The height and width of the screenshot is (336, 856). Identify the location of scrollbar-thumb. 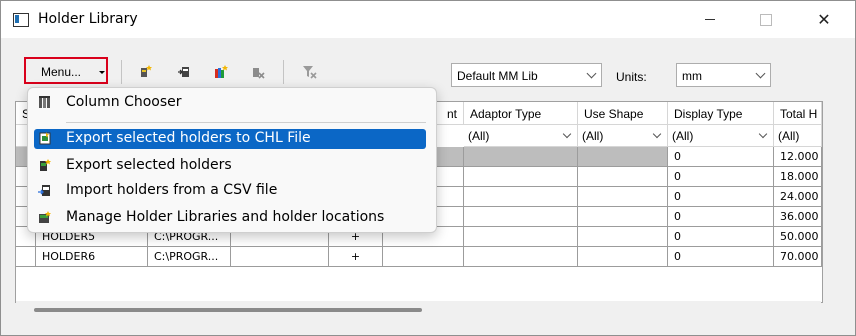
(228, 310).